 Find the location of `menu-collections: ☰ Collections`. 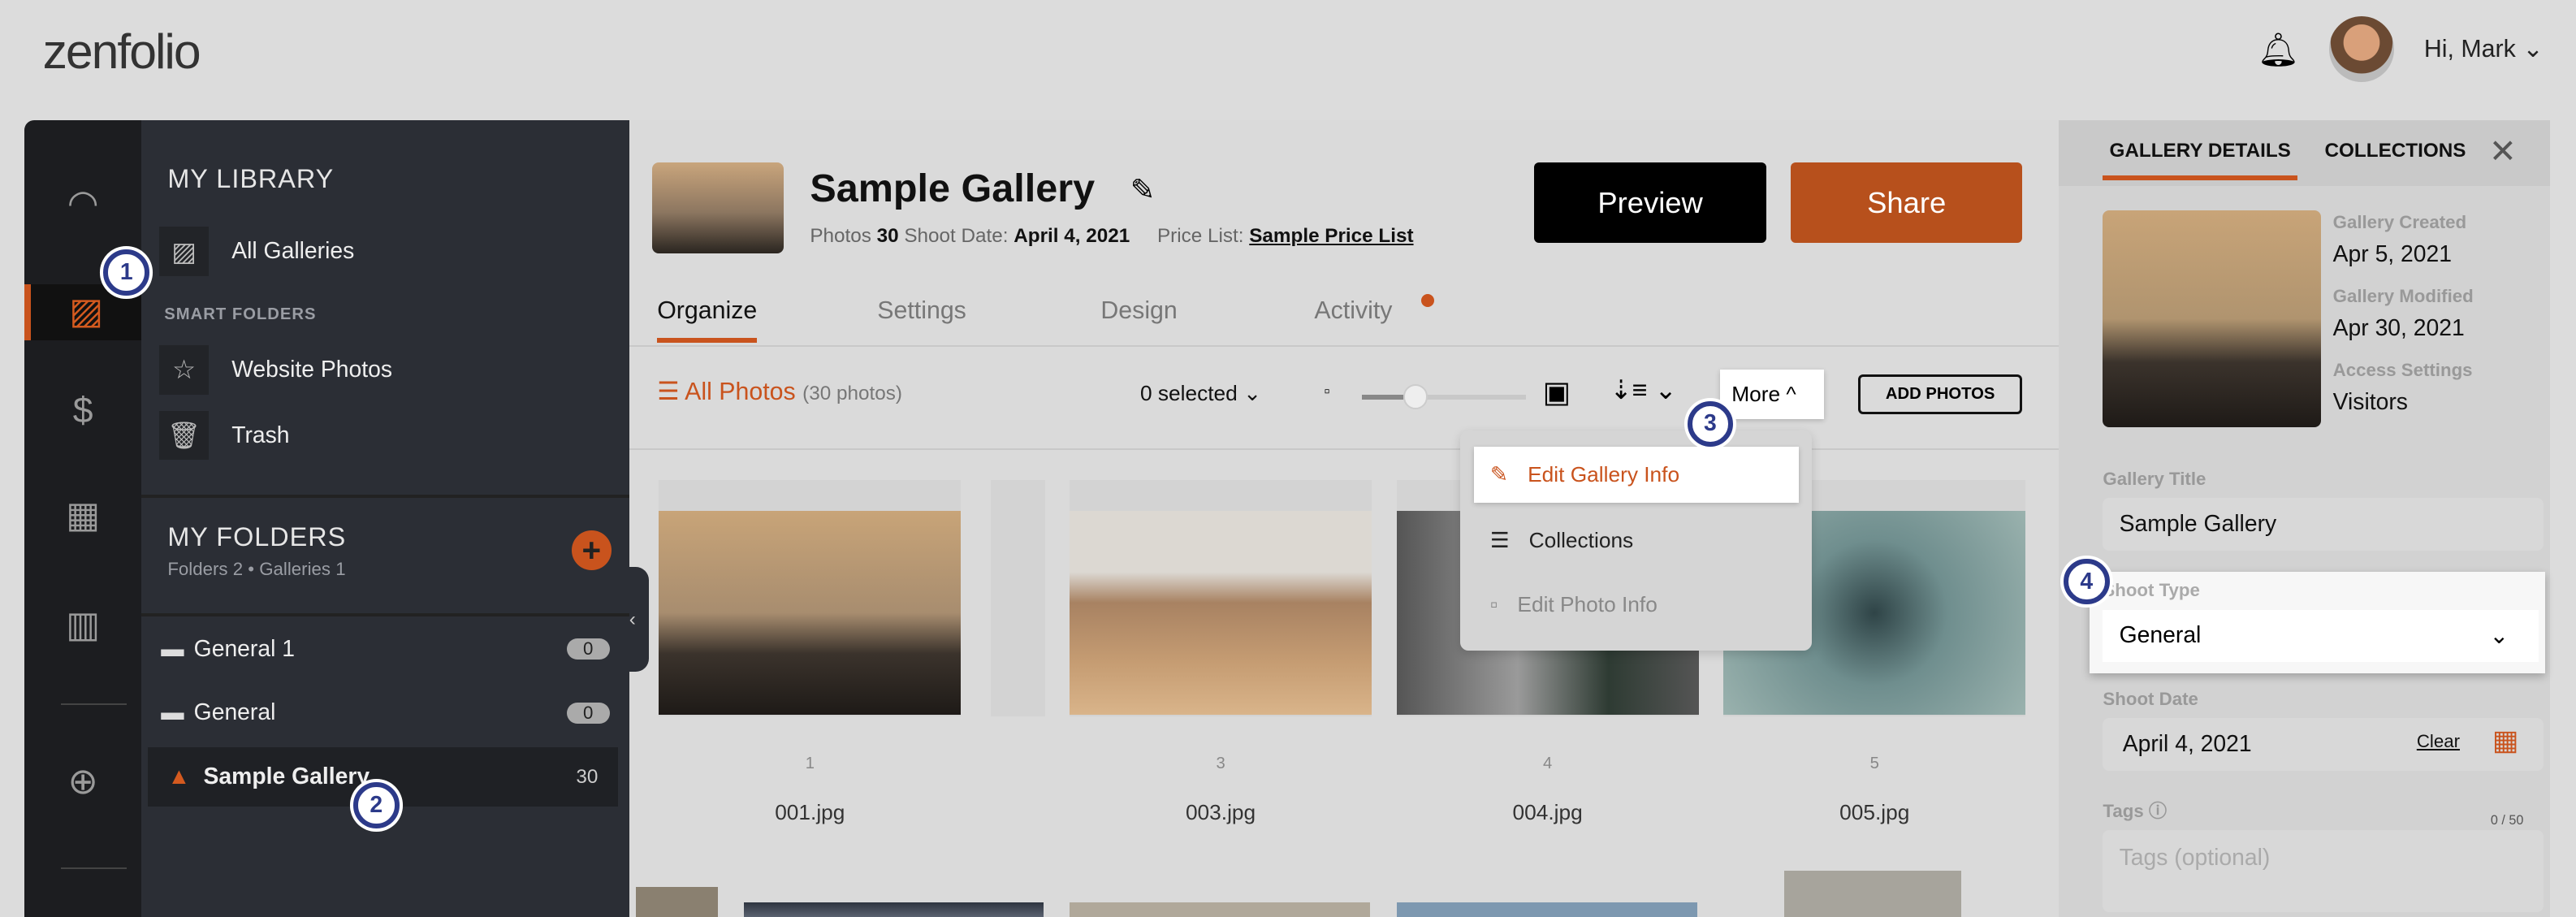

menu-collections: ☰ Collections is located at coordinates (1637, 541).